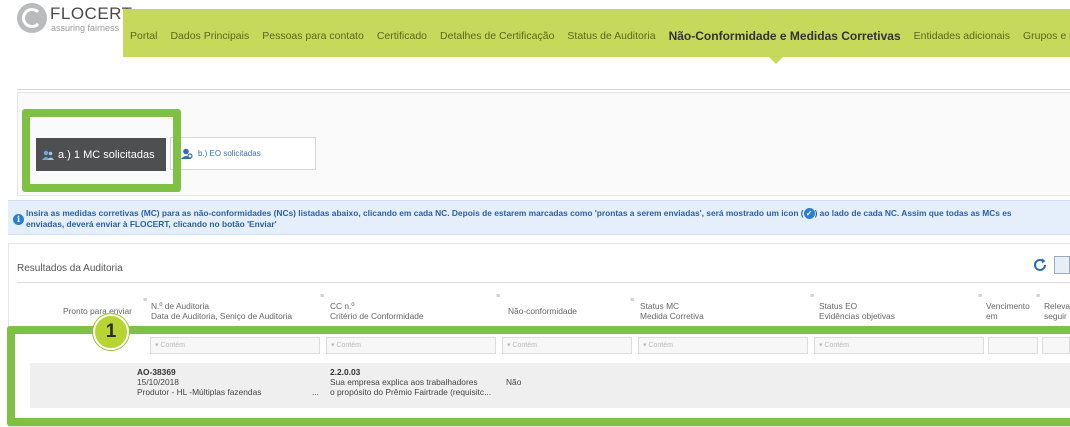 The width and height of the screenshot is (1070, 427). What do you see at coordinates (1057, 306) in the screenshot?
I see `col-rel-1: Releva` at bounding box center [1057, 306].